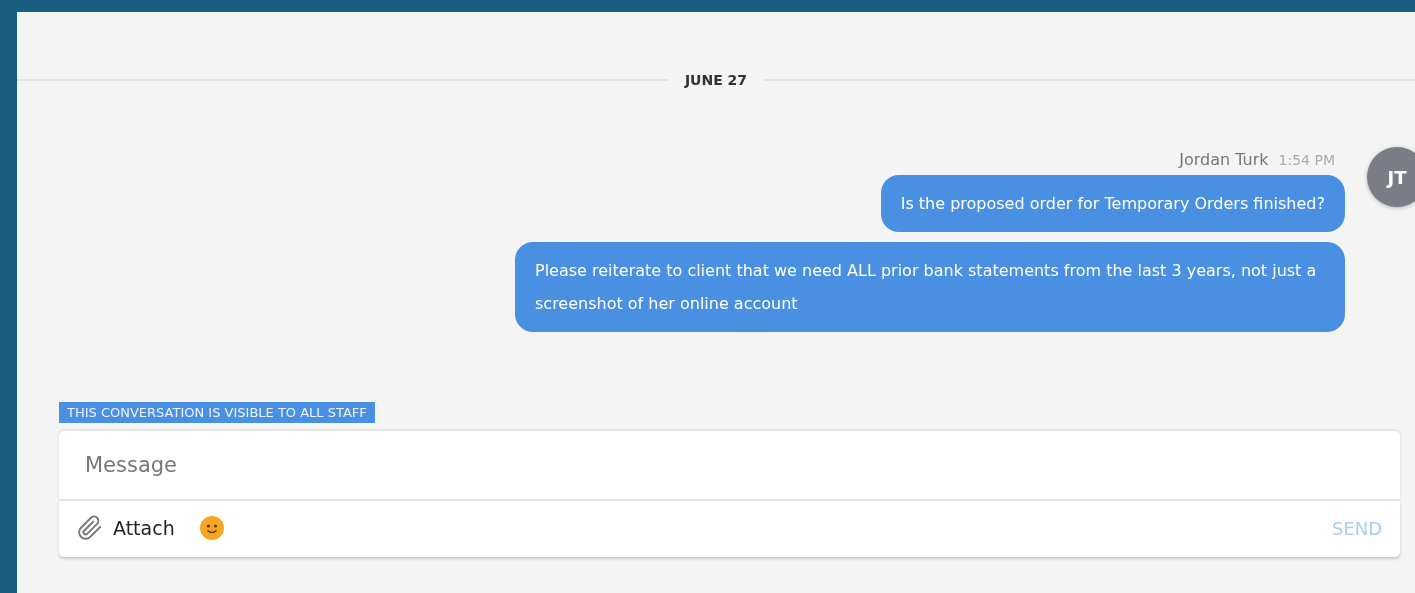  I want to click on message-bubble: Please reiterate to client that we need ALL prior bank statements from the last 3 years, not just a screenshot of her online account, so click(930, 287).